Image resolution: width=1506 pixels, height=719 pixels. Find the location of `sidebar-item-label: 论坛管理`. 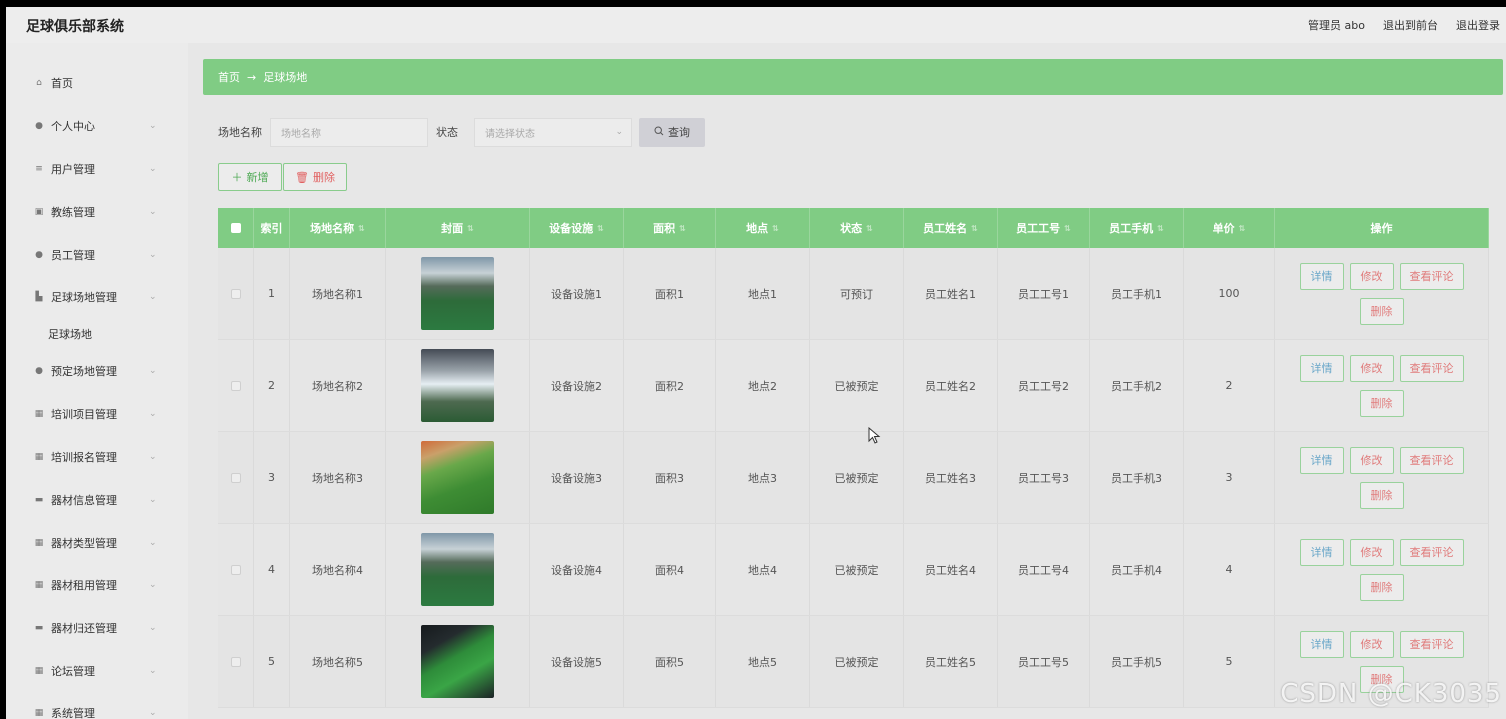

sidebar-item-label: 论坛管理 is located at coordinates (73, 671).